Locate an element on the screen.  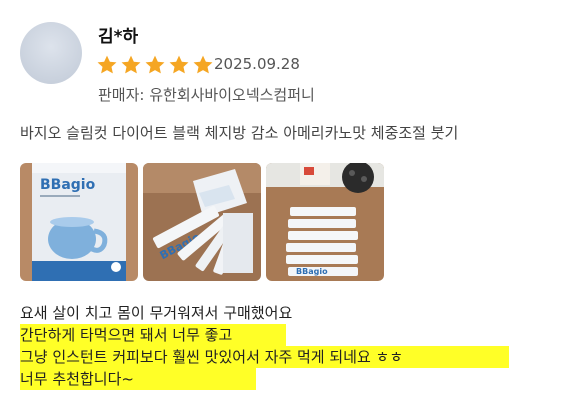
reviewer-name: 김*하 is located at coordinates (118, 37).